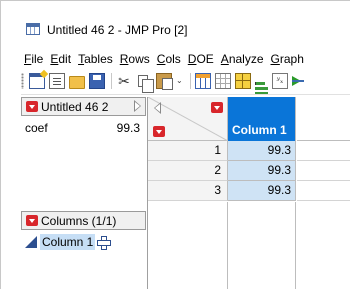 Image resolution: width=350 pixels, height=289 pixels. Describe the element at coordinates (37, 81) in the screenshot. I see `new-data-table-icon` at that location.